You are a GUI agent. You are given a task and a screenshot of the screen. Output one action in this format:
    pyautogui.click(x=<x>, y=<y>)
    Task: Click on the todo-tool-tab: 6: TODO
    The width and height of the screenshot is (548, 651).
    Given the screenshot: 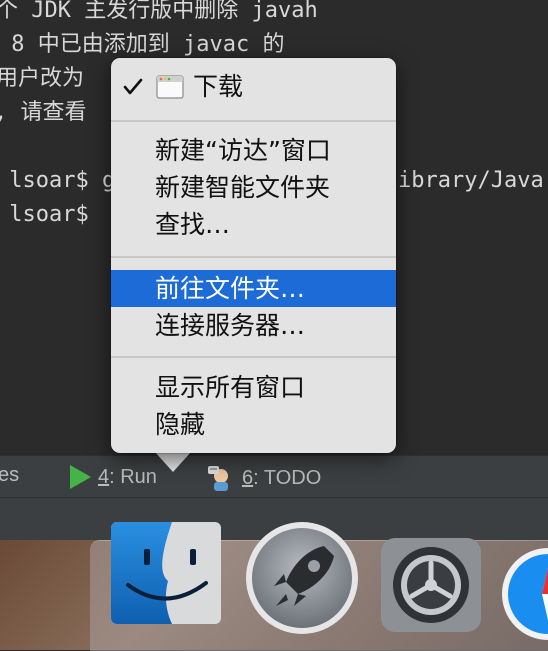 What is the action you would take?
    pyautogui.click(x=263, y=478)
    